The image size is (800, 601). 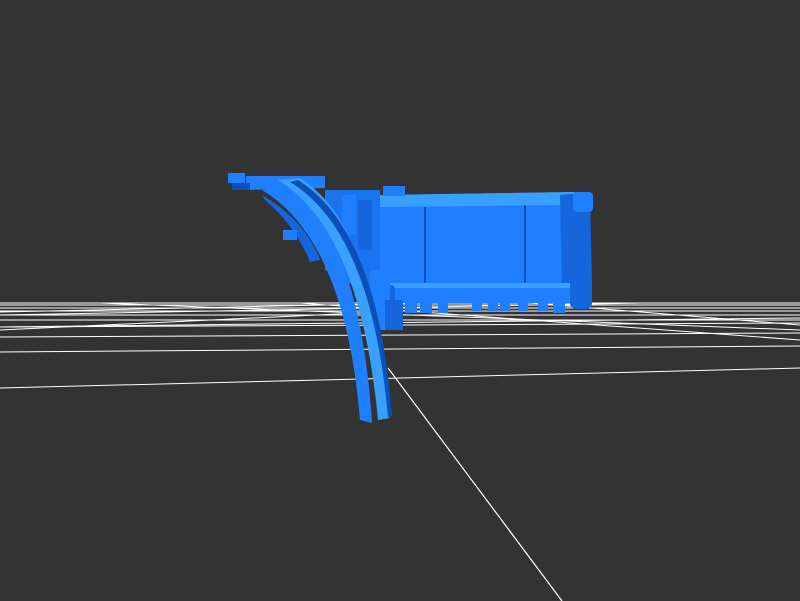 I want to click on model-top-edge, so click(x=477, y=199).